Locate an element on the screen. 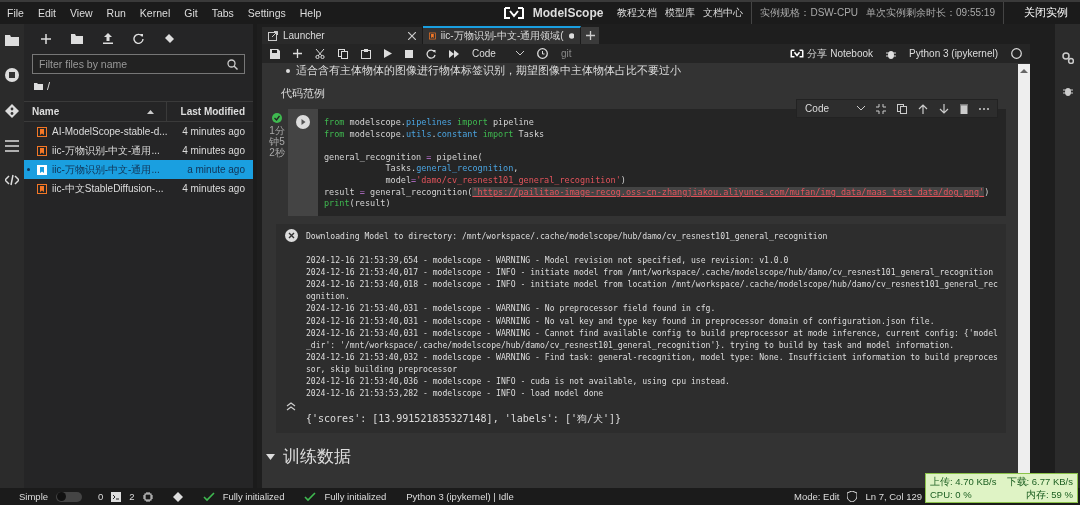  save-icon is located at coordinates (275, 53).